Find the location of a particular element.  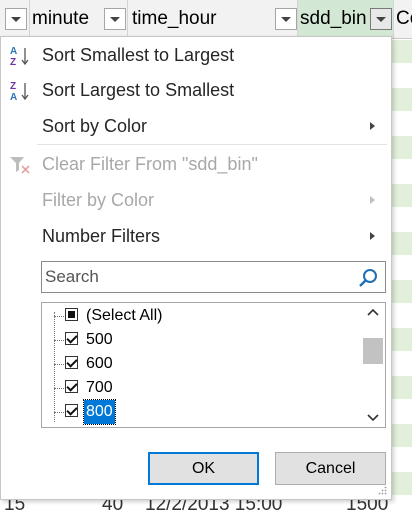

column-header-next-label: Co is located at coordinates (404, 18).